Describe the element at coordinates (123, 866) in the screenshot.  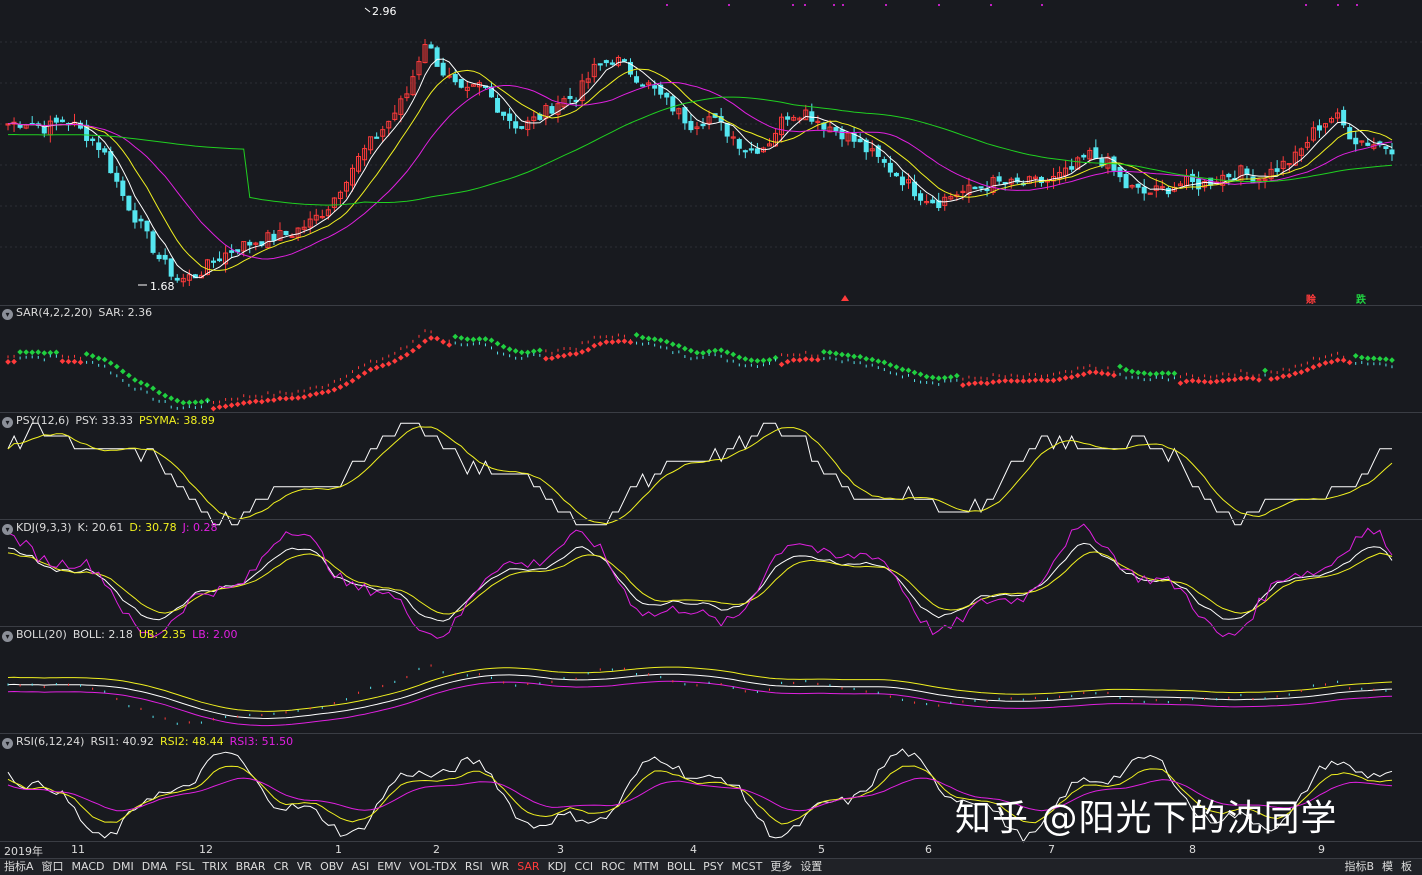
I see `tab-dmi: DMI` at that location.